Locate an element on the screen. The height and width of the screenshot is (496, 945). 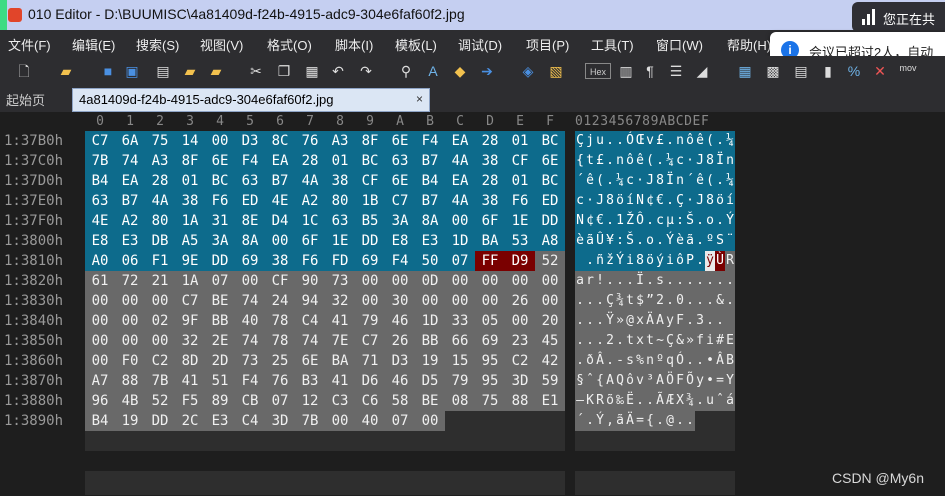
histogram-icon: ▮ is located at coordinates (828, 71).